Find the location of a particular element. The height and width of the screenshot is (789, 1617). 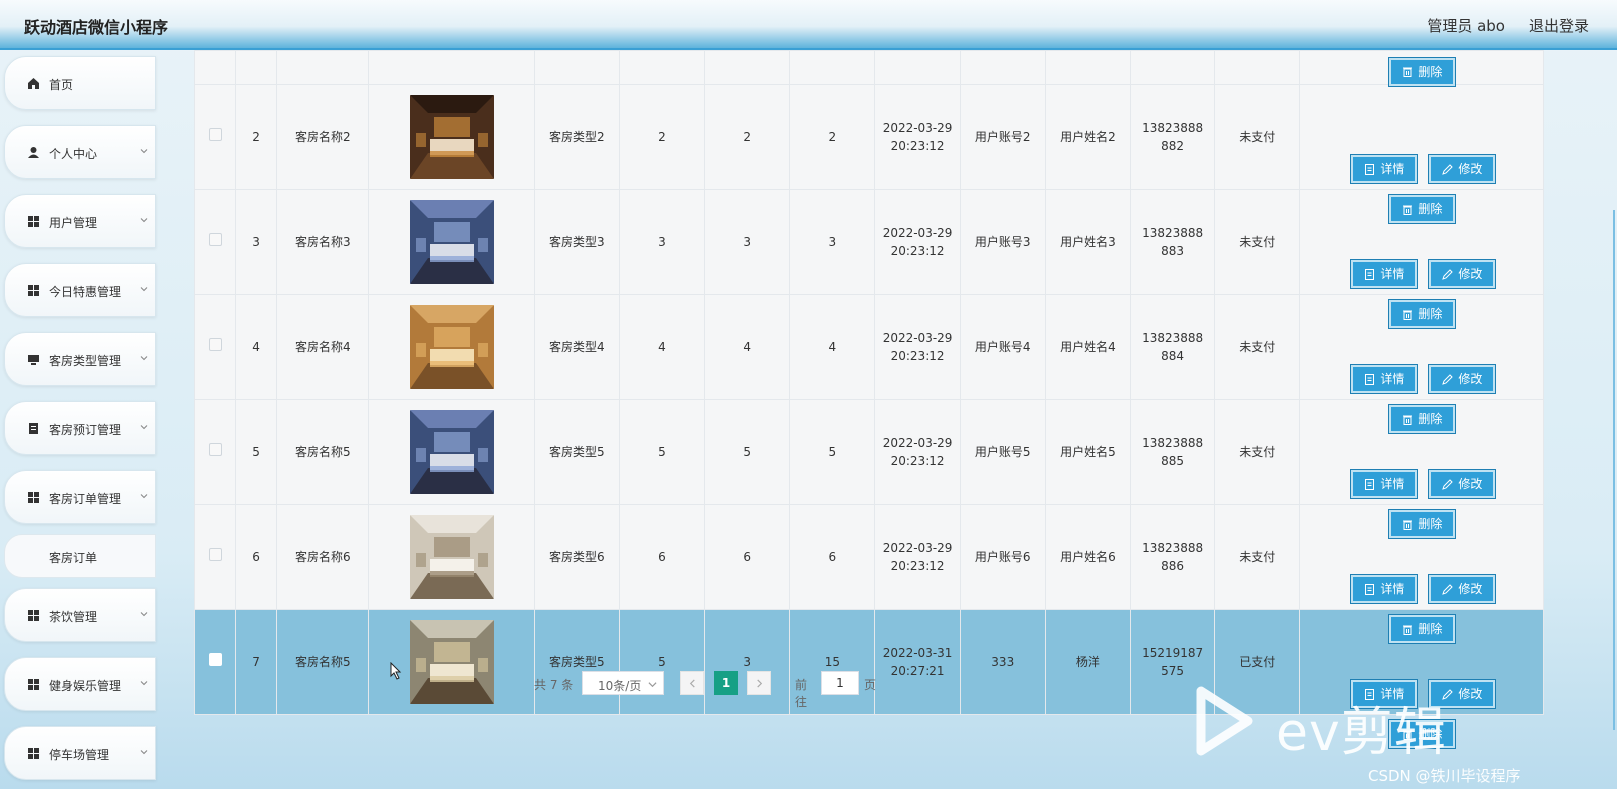

edit-label: 修改 is located at coordinates (1470, 379).